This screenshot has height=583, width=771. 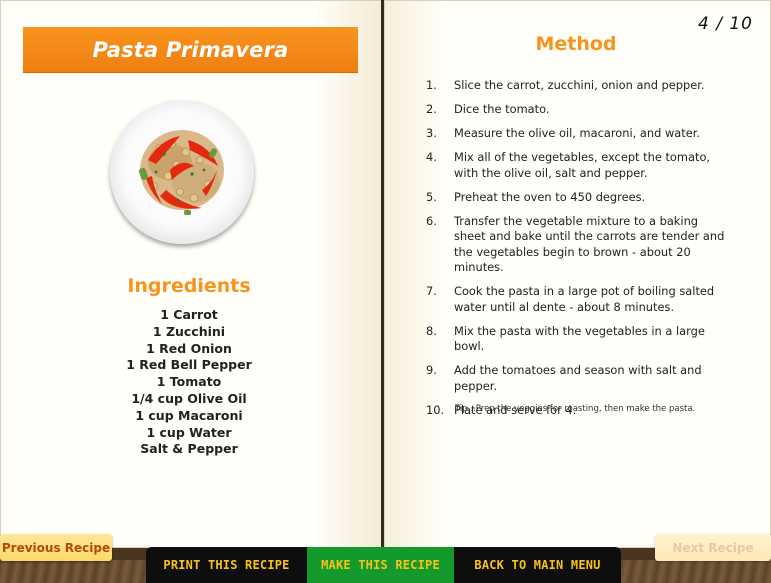 I want to click on make-recipe-button: MAKE THIS RECIPE, so click(x=380, y=565).